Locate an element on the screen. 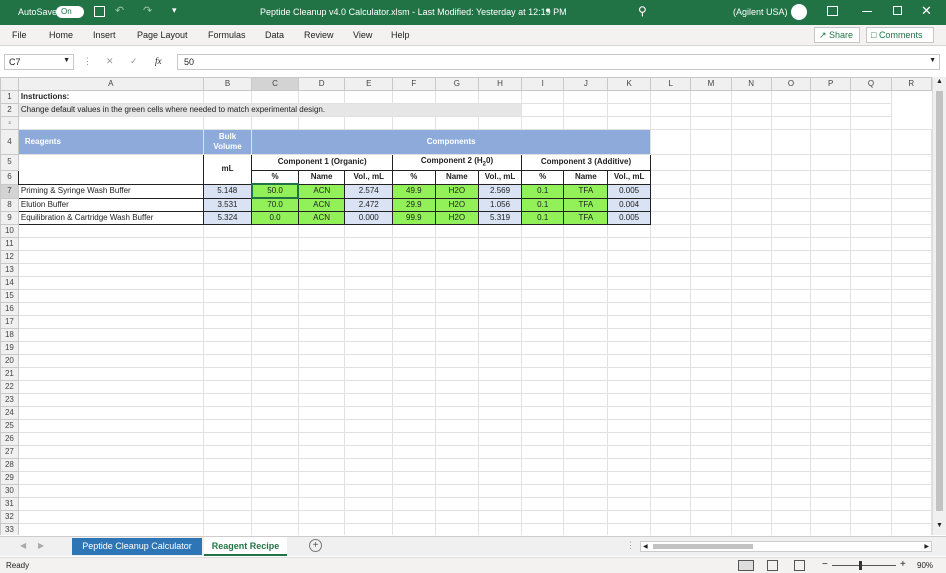  add-sheet-icon: + is located at coordinates (315, 545).